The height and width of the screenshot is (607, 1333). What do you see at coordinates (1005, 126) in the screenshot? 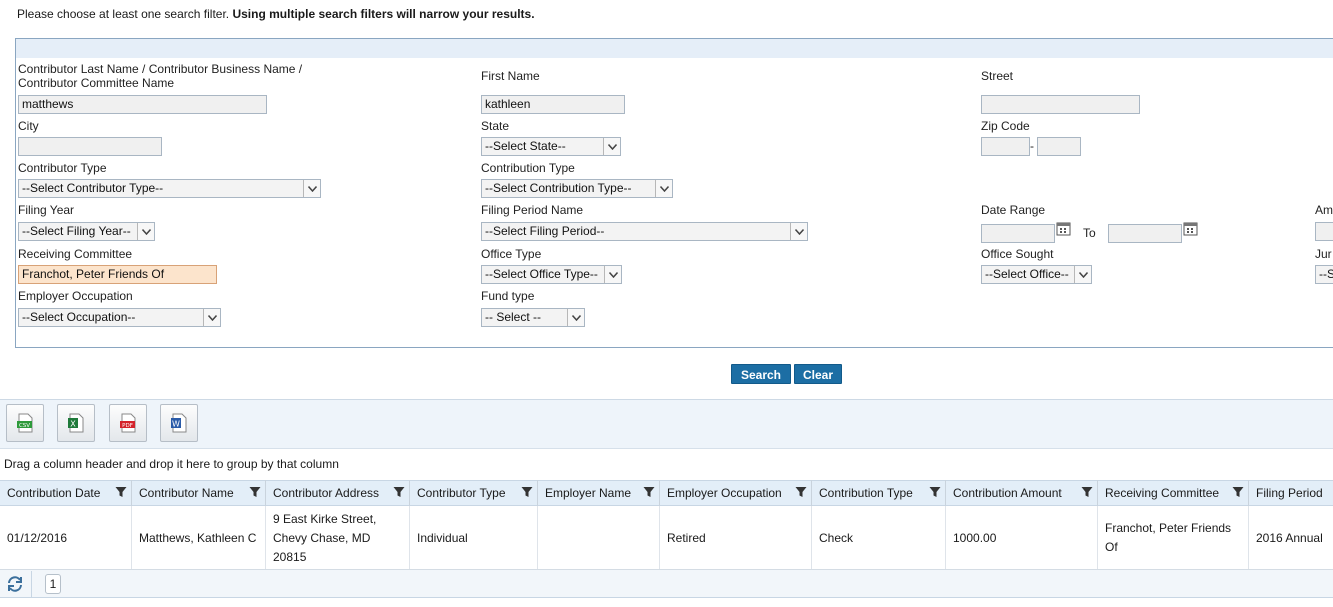
I see `zip-code-label: Zip Code` at bounding box center [1005, 126].